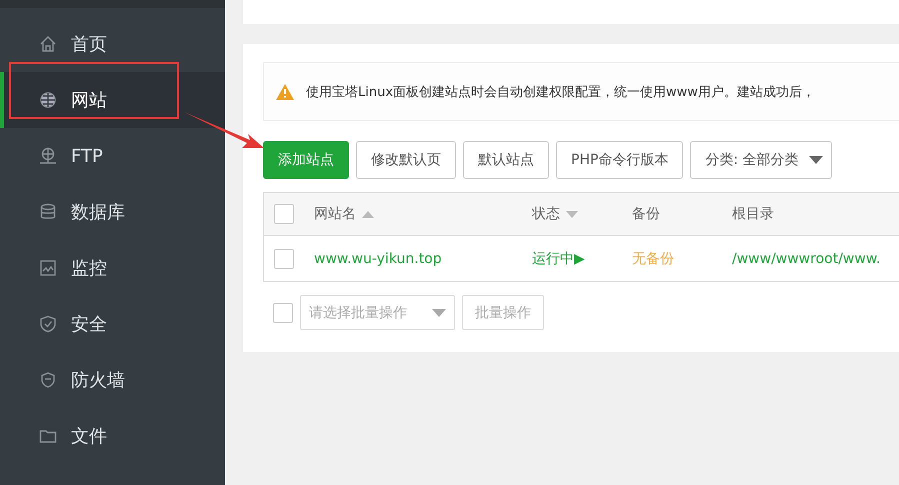  Describe the element at coordinates (48, 212) in the screenshot. I see `database-icon` at that location.